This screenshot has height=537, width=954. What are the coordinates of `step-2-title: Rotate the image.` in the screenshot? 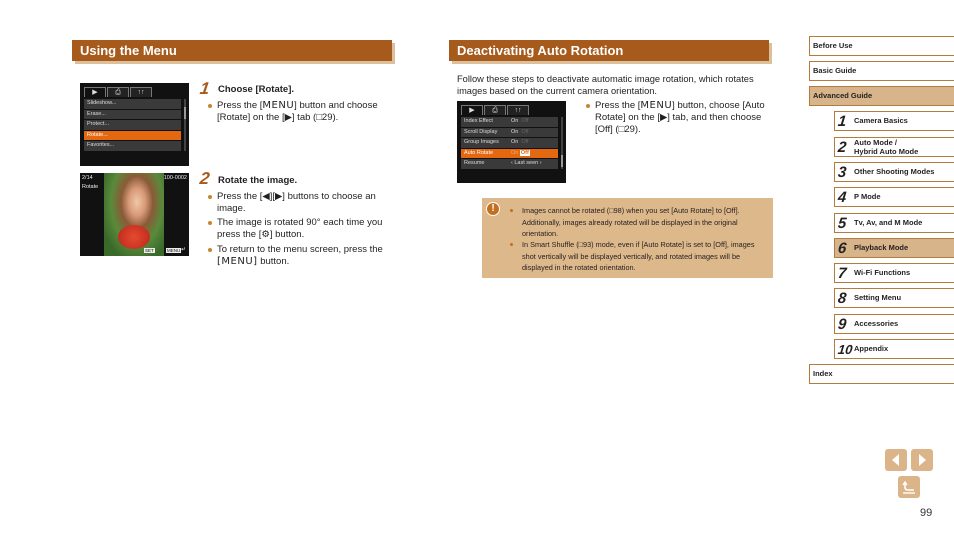 It's located at (258, 180).